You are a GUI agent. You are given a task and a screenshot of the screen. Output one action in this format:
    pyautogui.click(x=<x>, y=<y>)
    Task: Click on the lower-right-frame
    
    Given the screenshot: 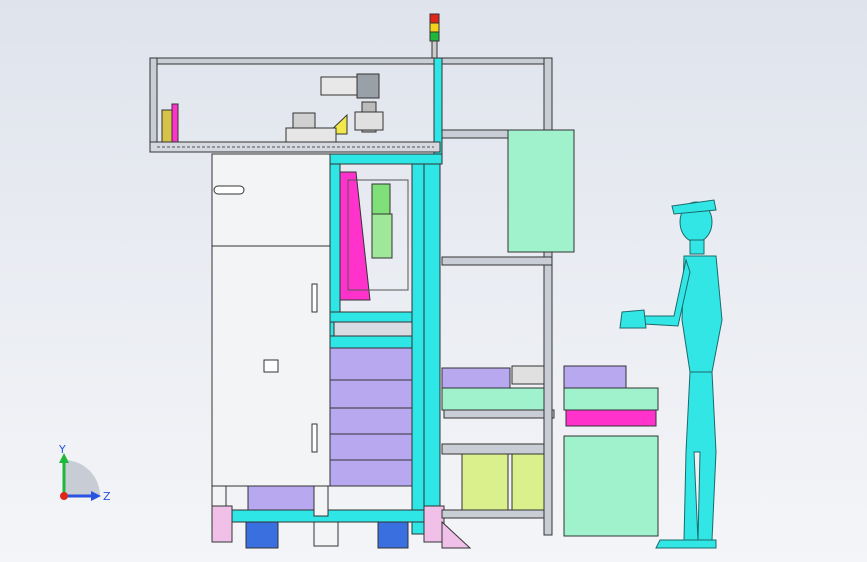 What is the action you would take?
    pyautogui.click(x=498, y=400)
    